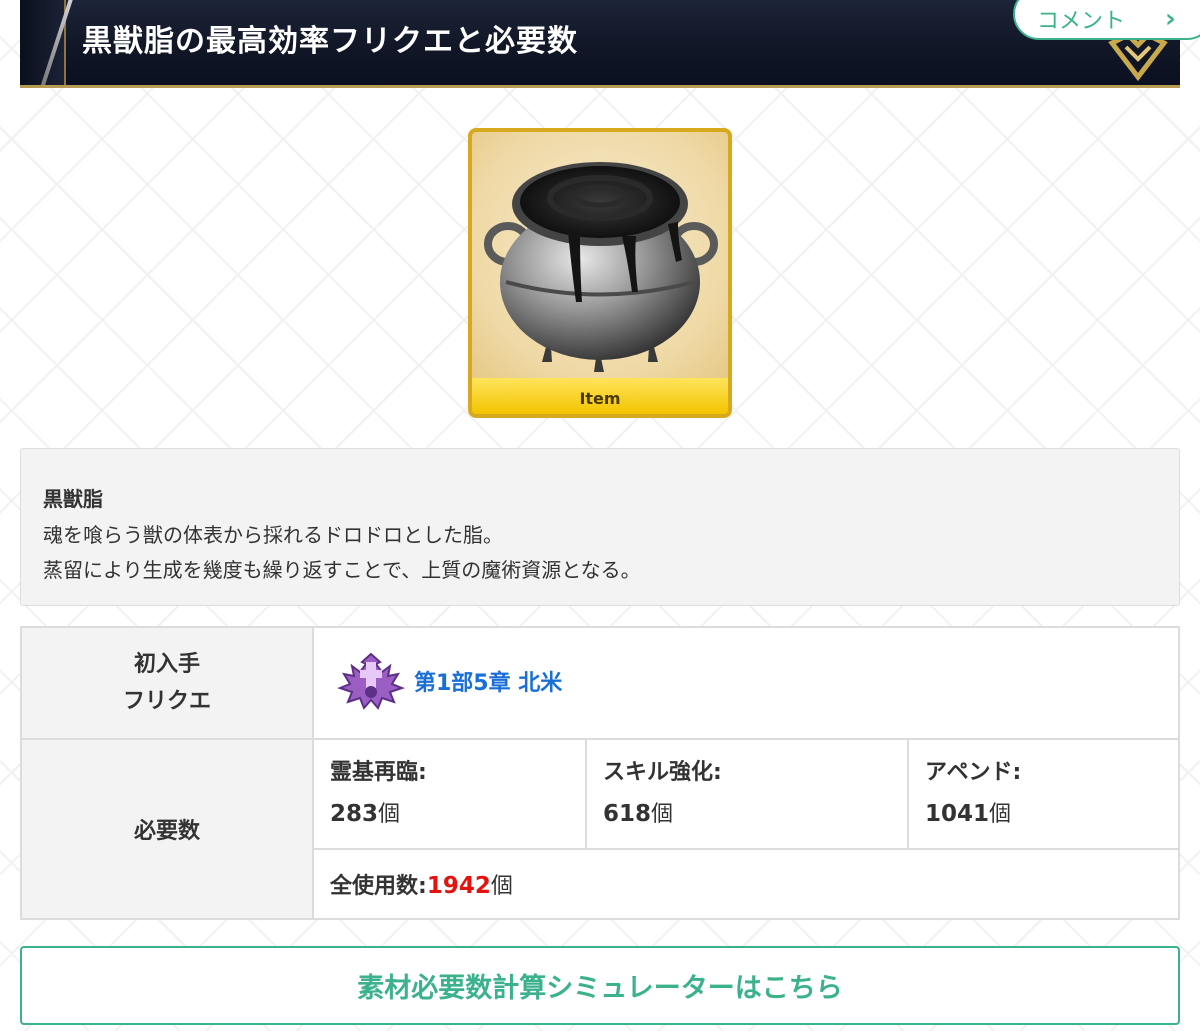 The image size is (1200, 1031). I want to click on first-quest-link: 第1部5章 北米, so click(447, 681).